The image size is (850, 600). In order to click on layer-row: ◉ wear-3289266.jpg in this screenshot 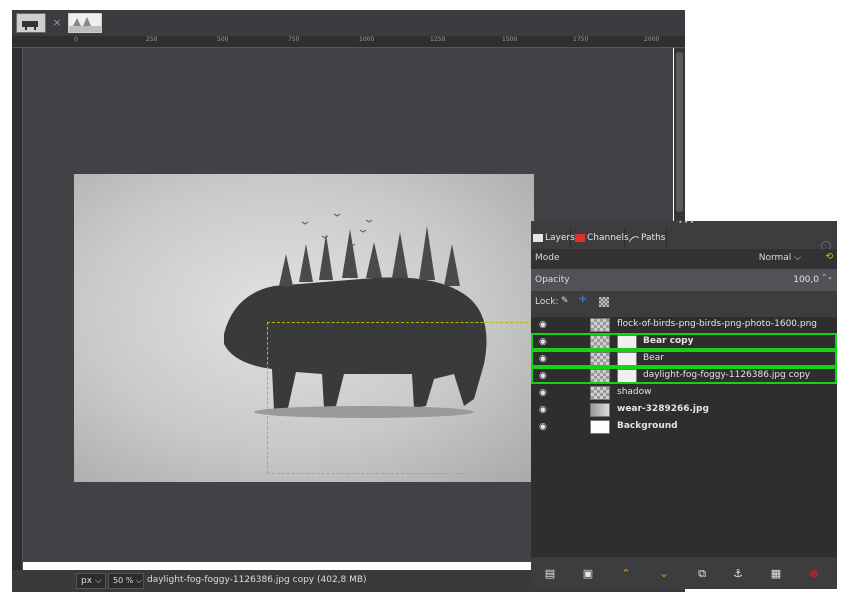, I will do `click(684, 410)`.